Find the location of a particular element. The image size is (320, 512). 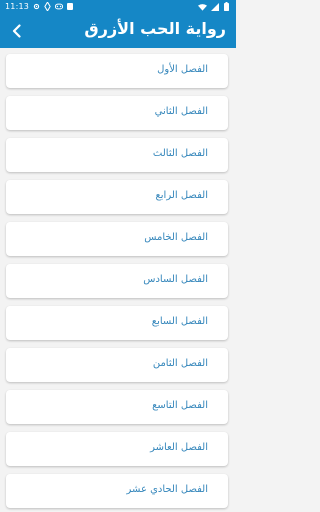

chapter-item-10: الفصل العاشر is located at coordinates (117, 449).